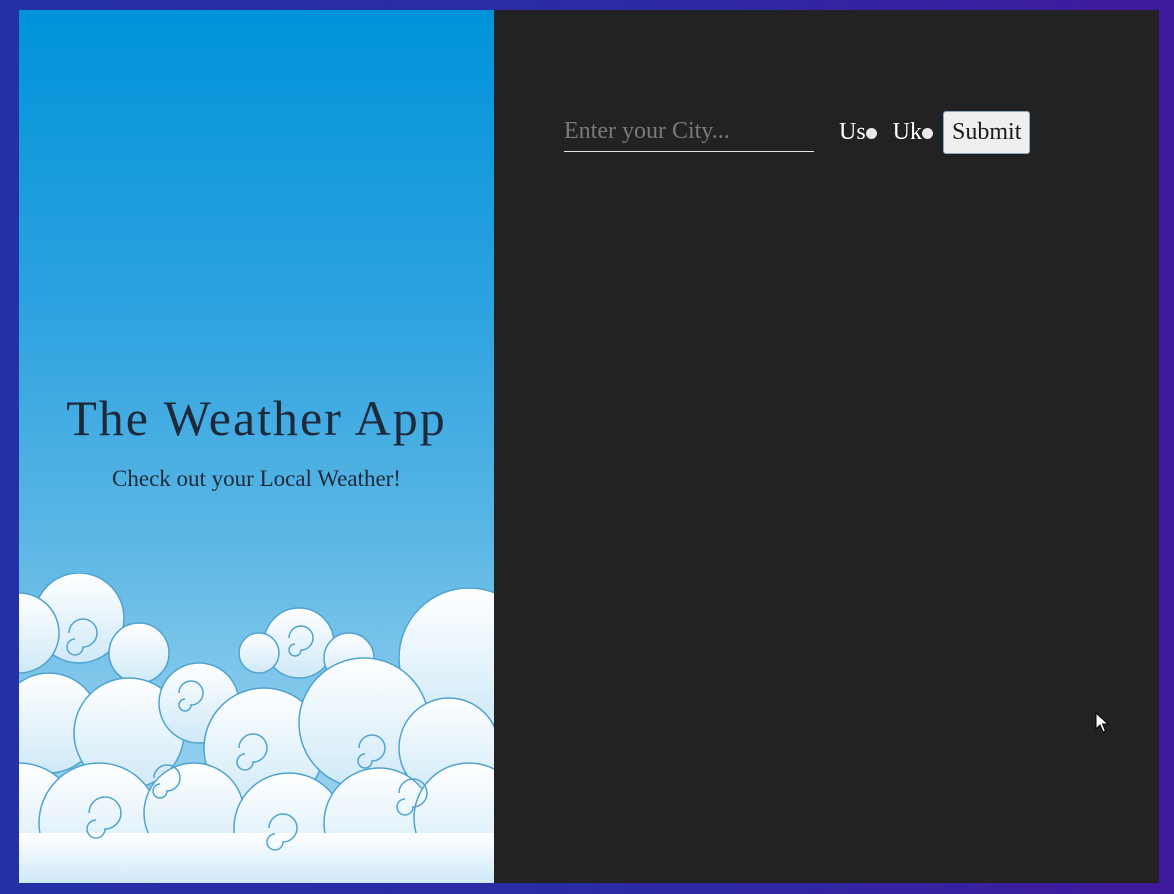 The image size is (1174, 894). I want to click on unit-option-us: Us, so click(858, 132).